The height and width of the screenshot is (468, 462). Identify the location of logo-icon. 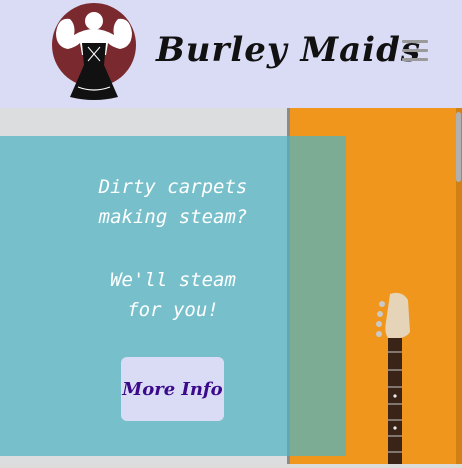
(94, 53).